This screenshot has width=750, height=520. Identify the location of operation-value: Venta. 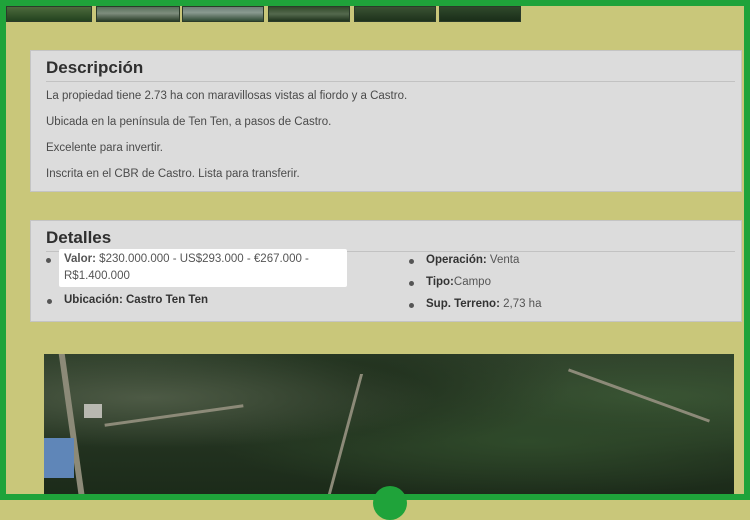
(504, 260).